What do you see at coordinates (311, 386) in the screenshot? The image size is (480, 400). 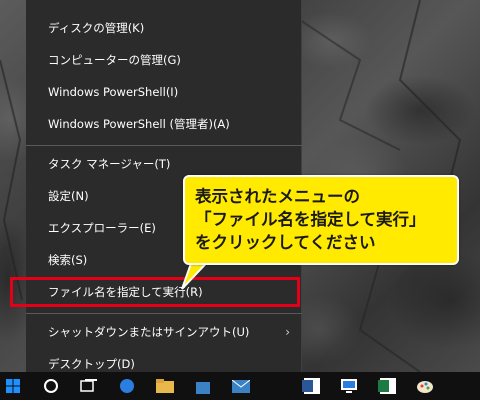 I see `word-icon` at bounding box center [311, 386].